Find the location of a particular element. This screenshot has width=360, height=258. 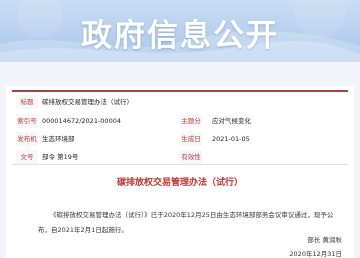

metadata-label: 发布机关 is located at coordinates (27, 144).